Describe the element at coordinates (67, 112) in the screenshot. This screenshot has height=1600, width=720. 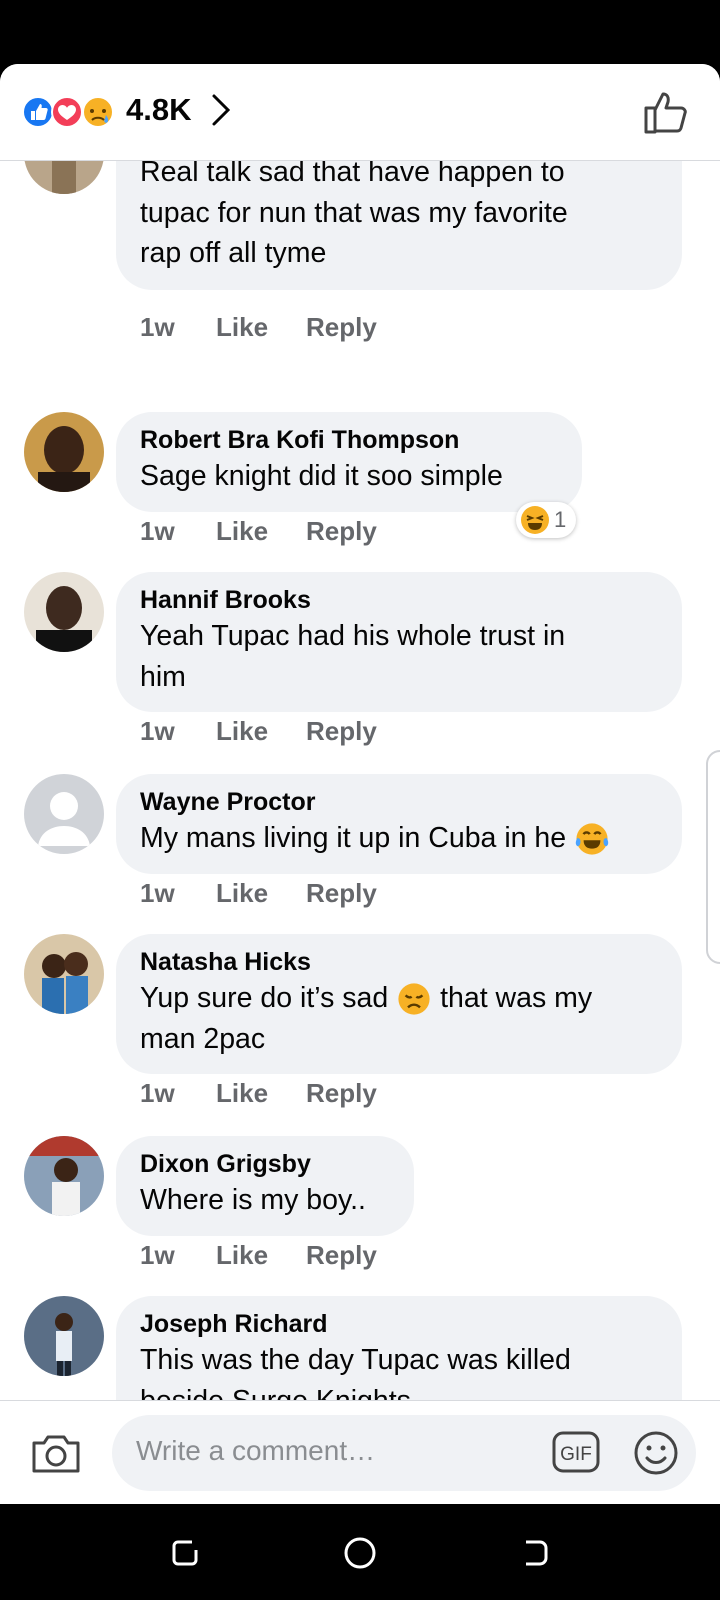
I see `love-reaction-icon` at that location.